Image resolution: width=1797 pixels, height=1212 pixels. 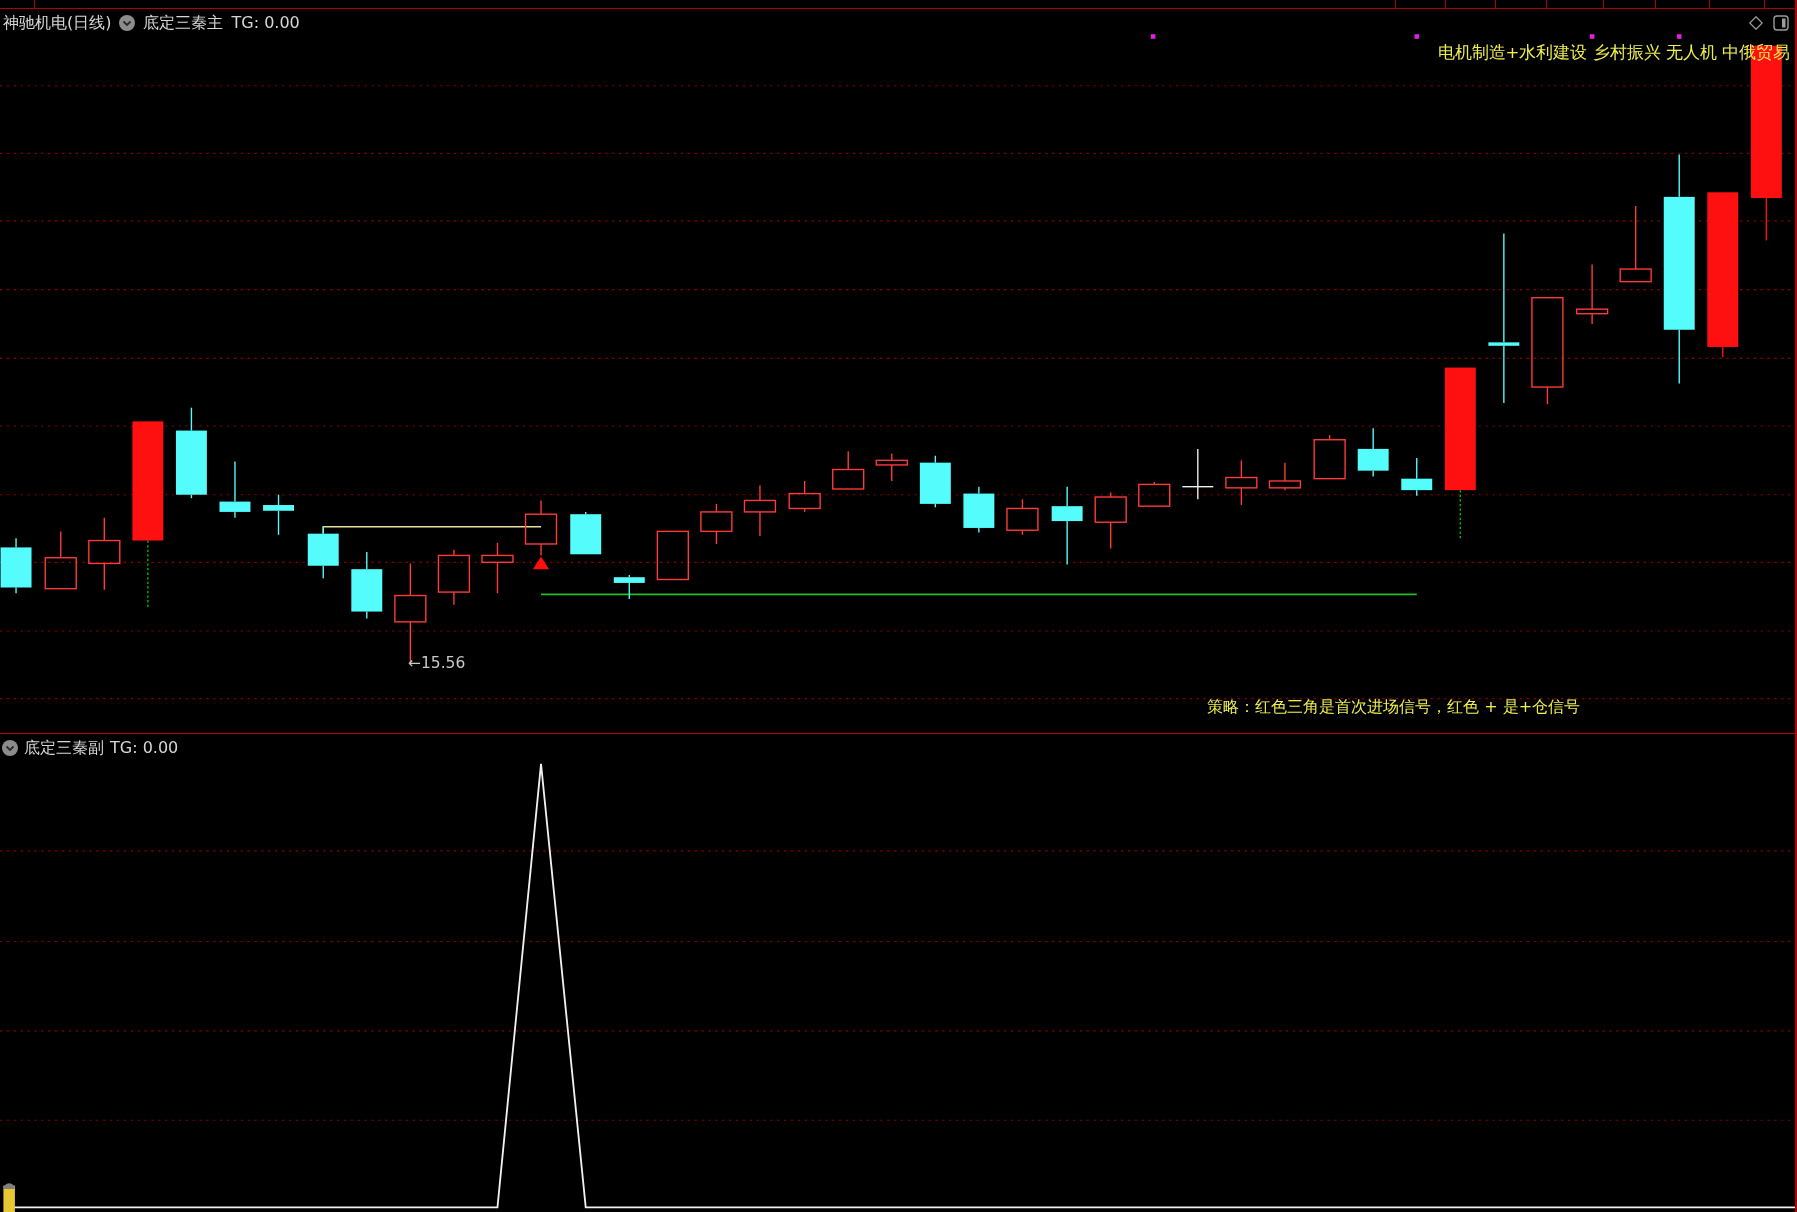 What do you see at coordinates (9, 1197) in the screenshot?
I see `handle-icon` at bounding box center [9, 1197].